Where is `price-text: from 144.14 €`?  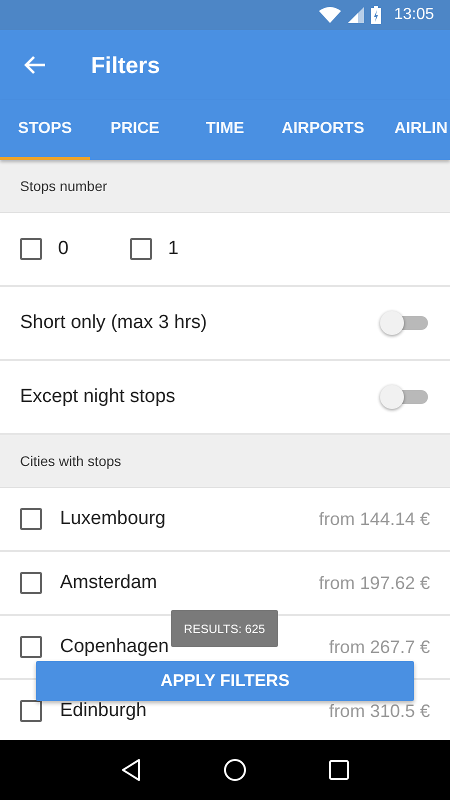 price-text: from 144.14 € is located at coordinates (374, 519).